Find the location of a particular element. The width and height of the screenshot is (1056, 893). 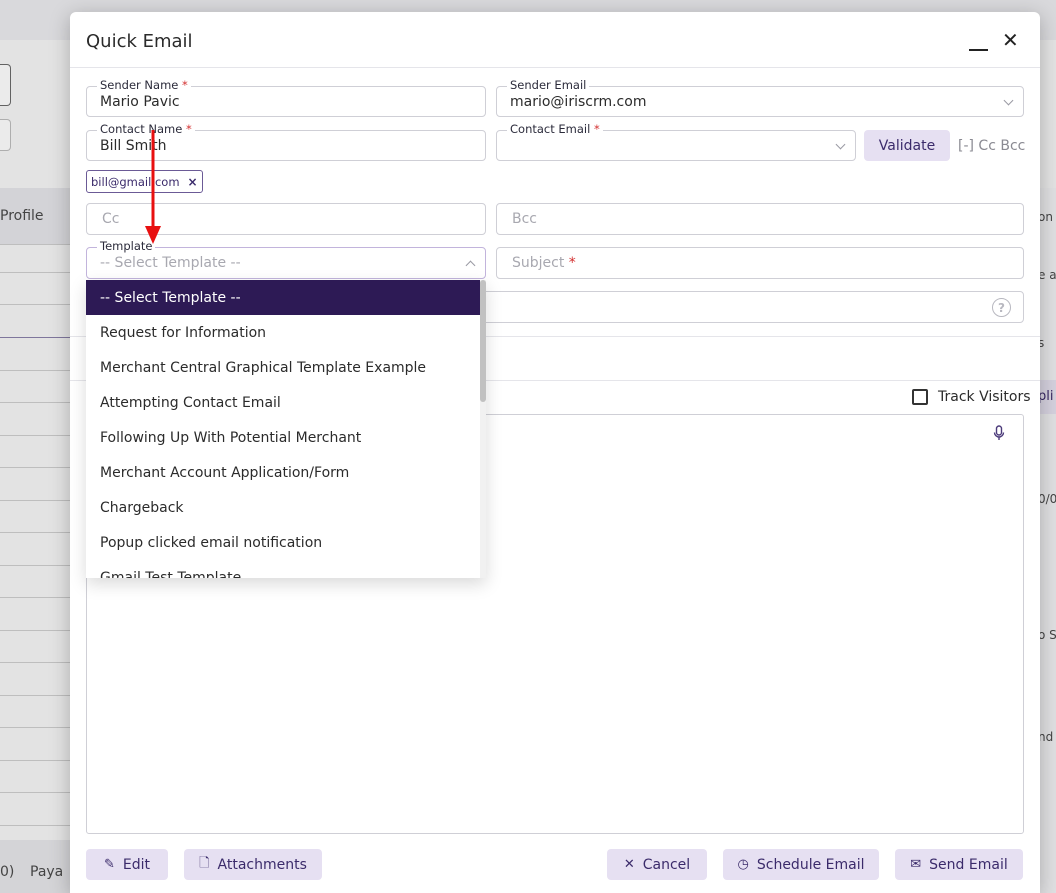

send-email-button: ✉ Send Email is located at coordinates (959, 864).